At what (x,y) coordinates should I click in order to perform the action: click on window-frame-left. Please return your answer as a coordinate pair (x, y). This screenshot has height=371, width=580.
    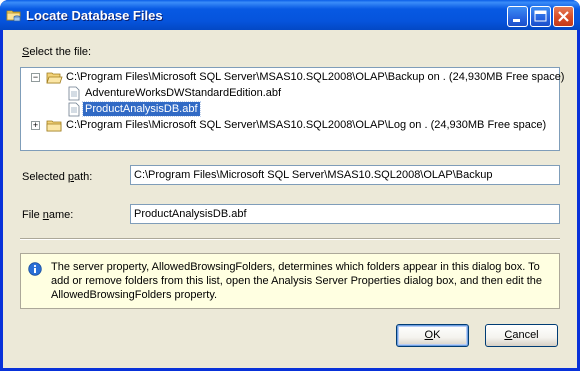
    Looking at the image, I should click on (1, 200).